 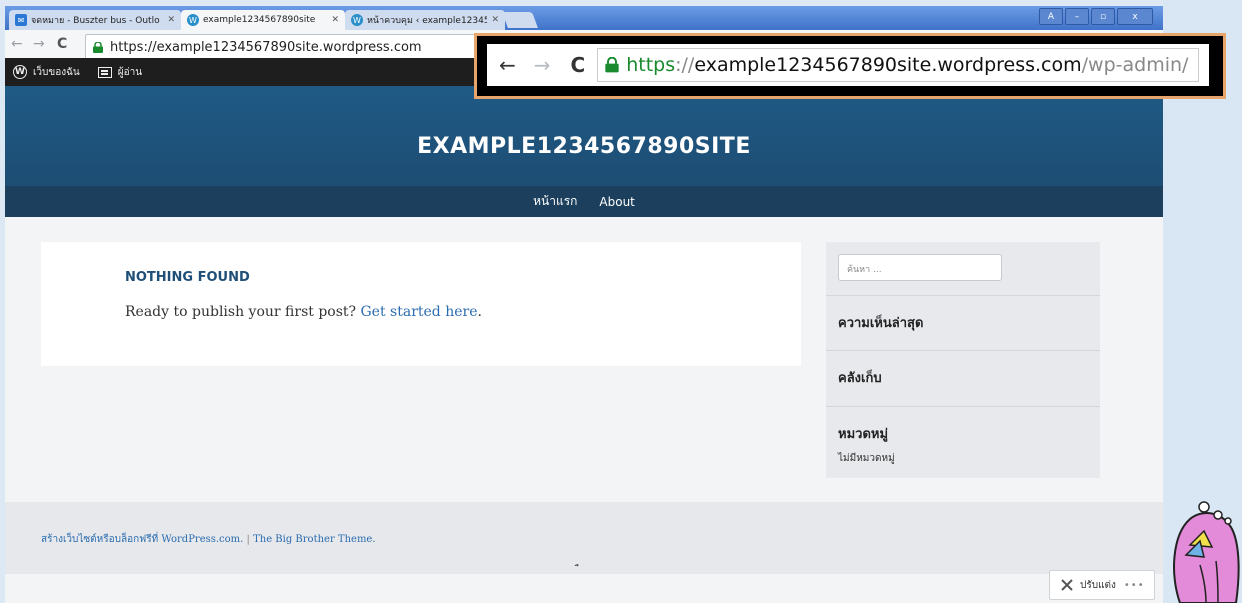 I want to click on more-icon: •••, so click(x=1134, y=585).